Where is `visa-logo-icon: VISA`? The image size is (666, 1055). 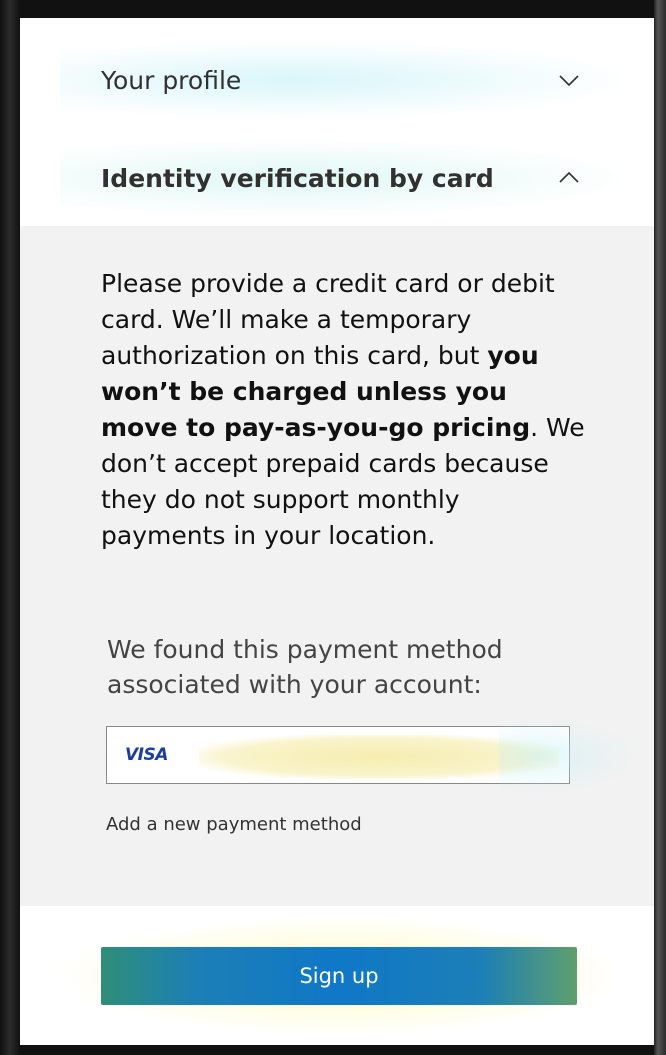 visa-logo-icon: VISA is located at coordinates (146, 755).